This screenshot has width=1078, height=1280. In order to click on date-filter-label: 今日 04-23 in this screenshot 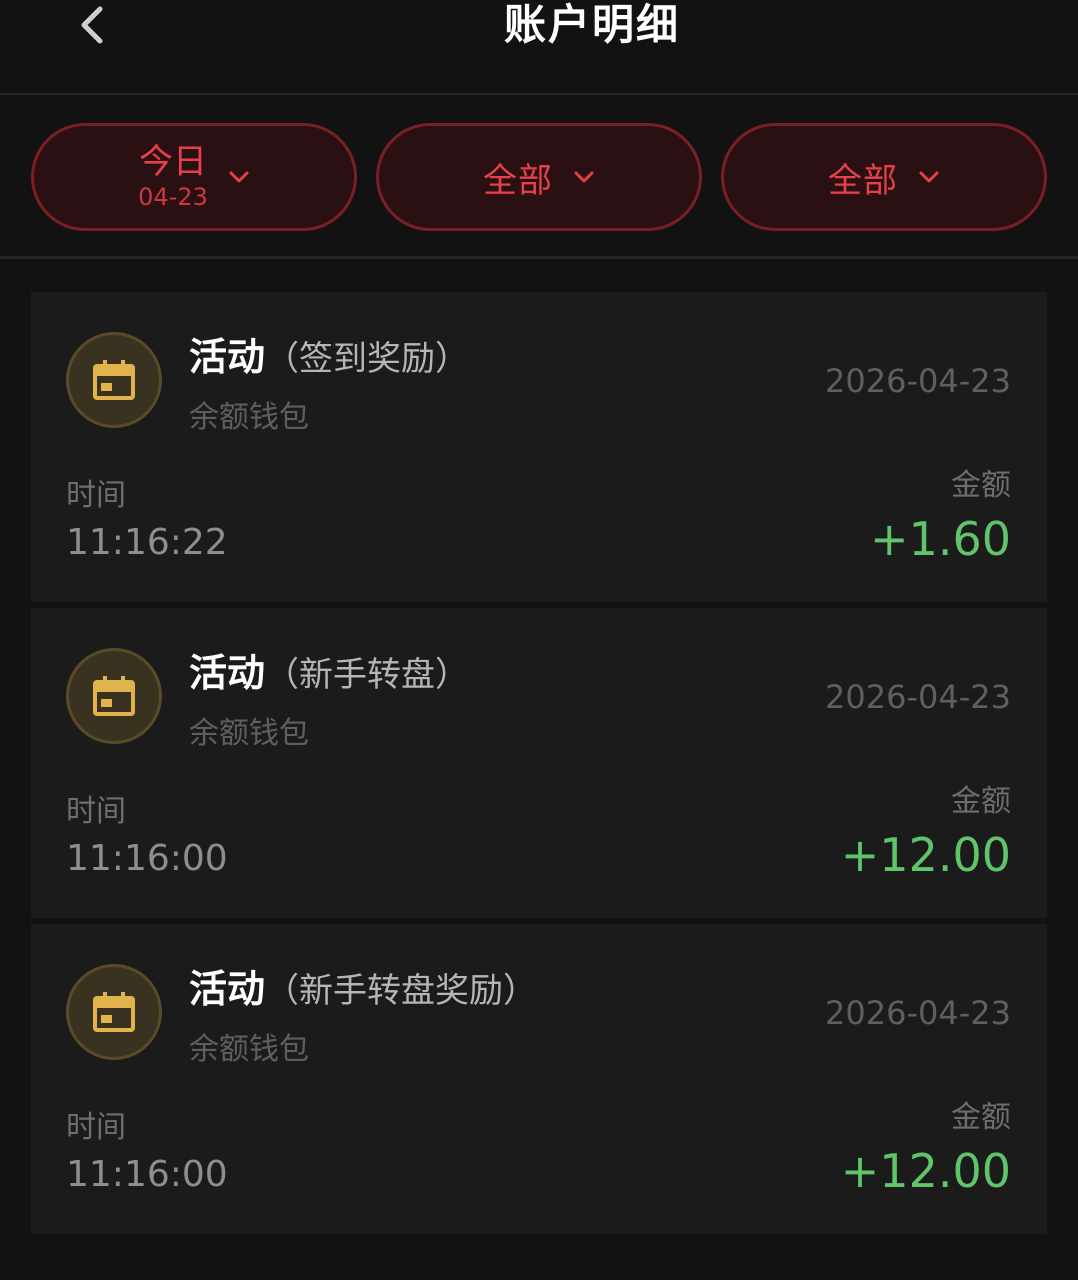, I will do `click(173, 177)`.